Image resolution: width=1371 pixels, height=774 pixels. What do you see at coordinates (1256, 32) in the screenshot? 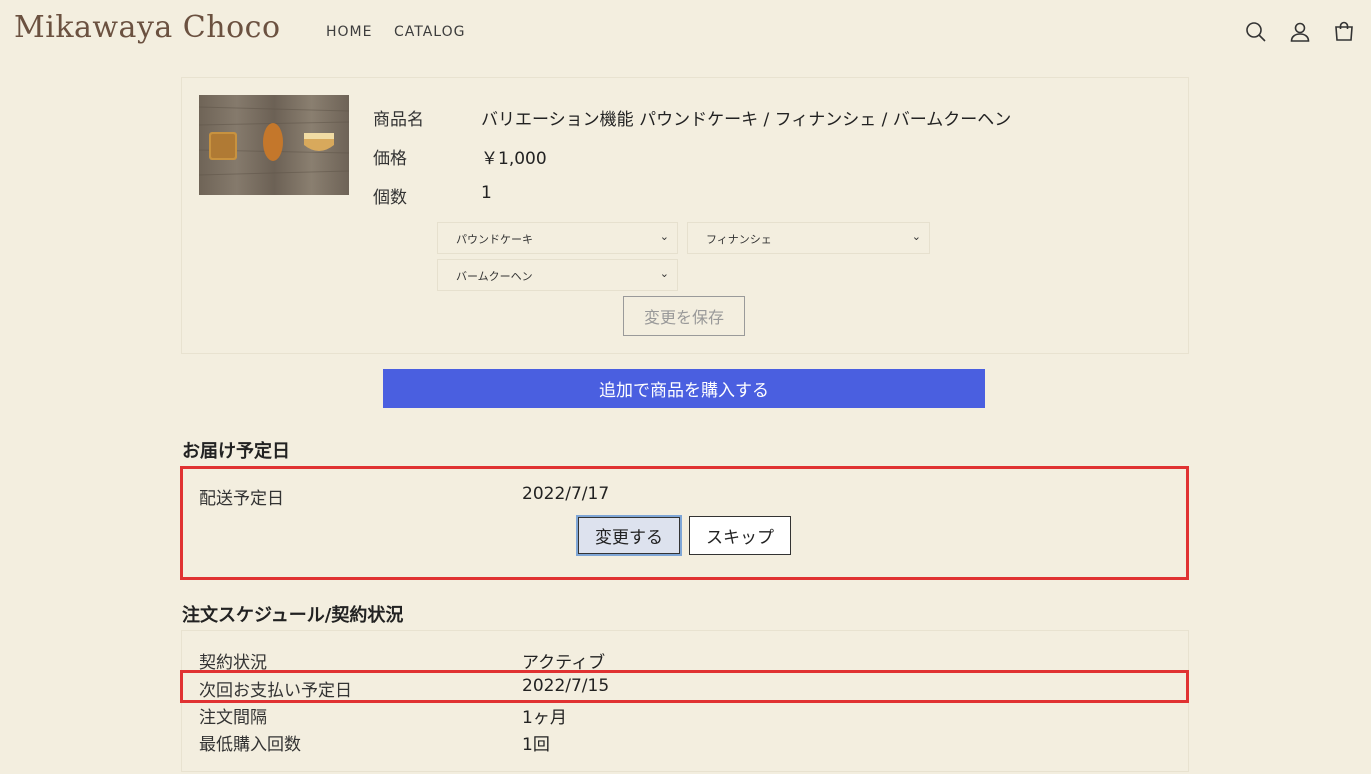
I see `search-icon` at bounding box center [1256, 32].